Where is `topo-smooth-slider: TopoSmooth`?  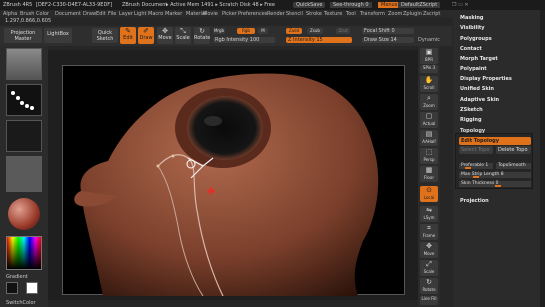
topo-smooth-slider: TopoSmooth is located at coordinates (513, 166).